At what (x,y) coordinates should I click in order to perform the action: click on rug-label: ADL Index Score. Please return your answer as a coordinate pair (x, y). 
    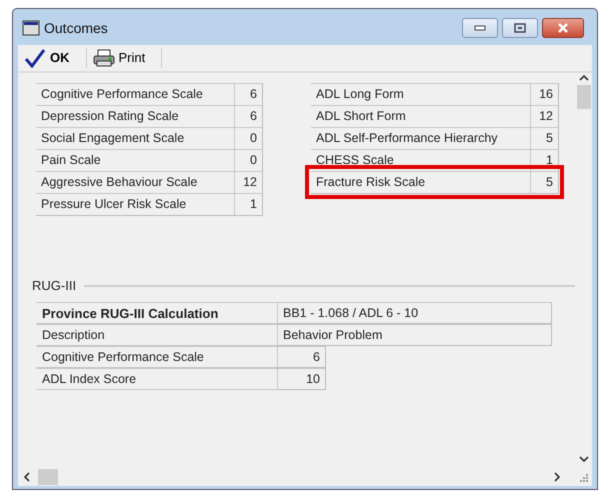
    Looking at the image, I should click on (156, 379).